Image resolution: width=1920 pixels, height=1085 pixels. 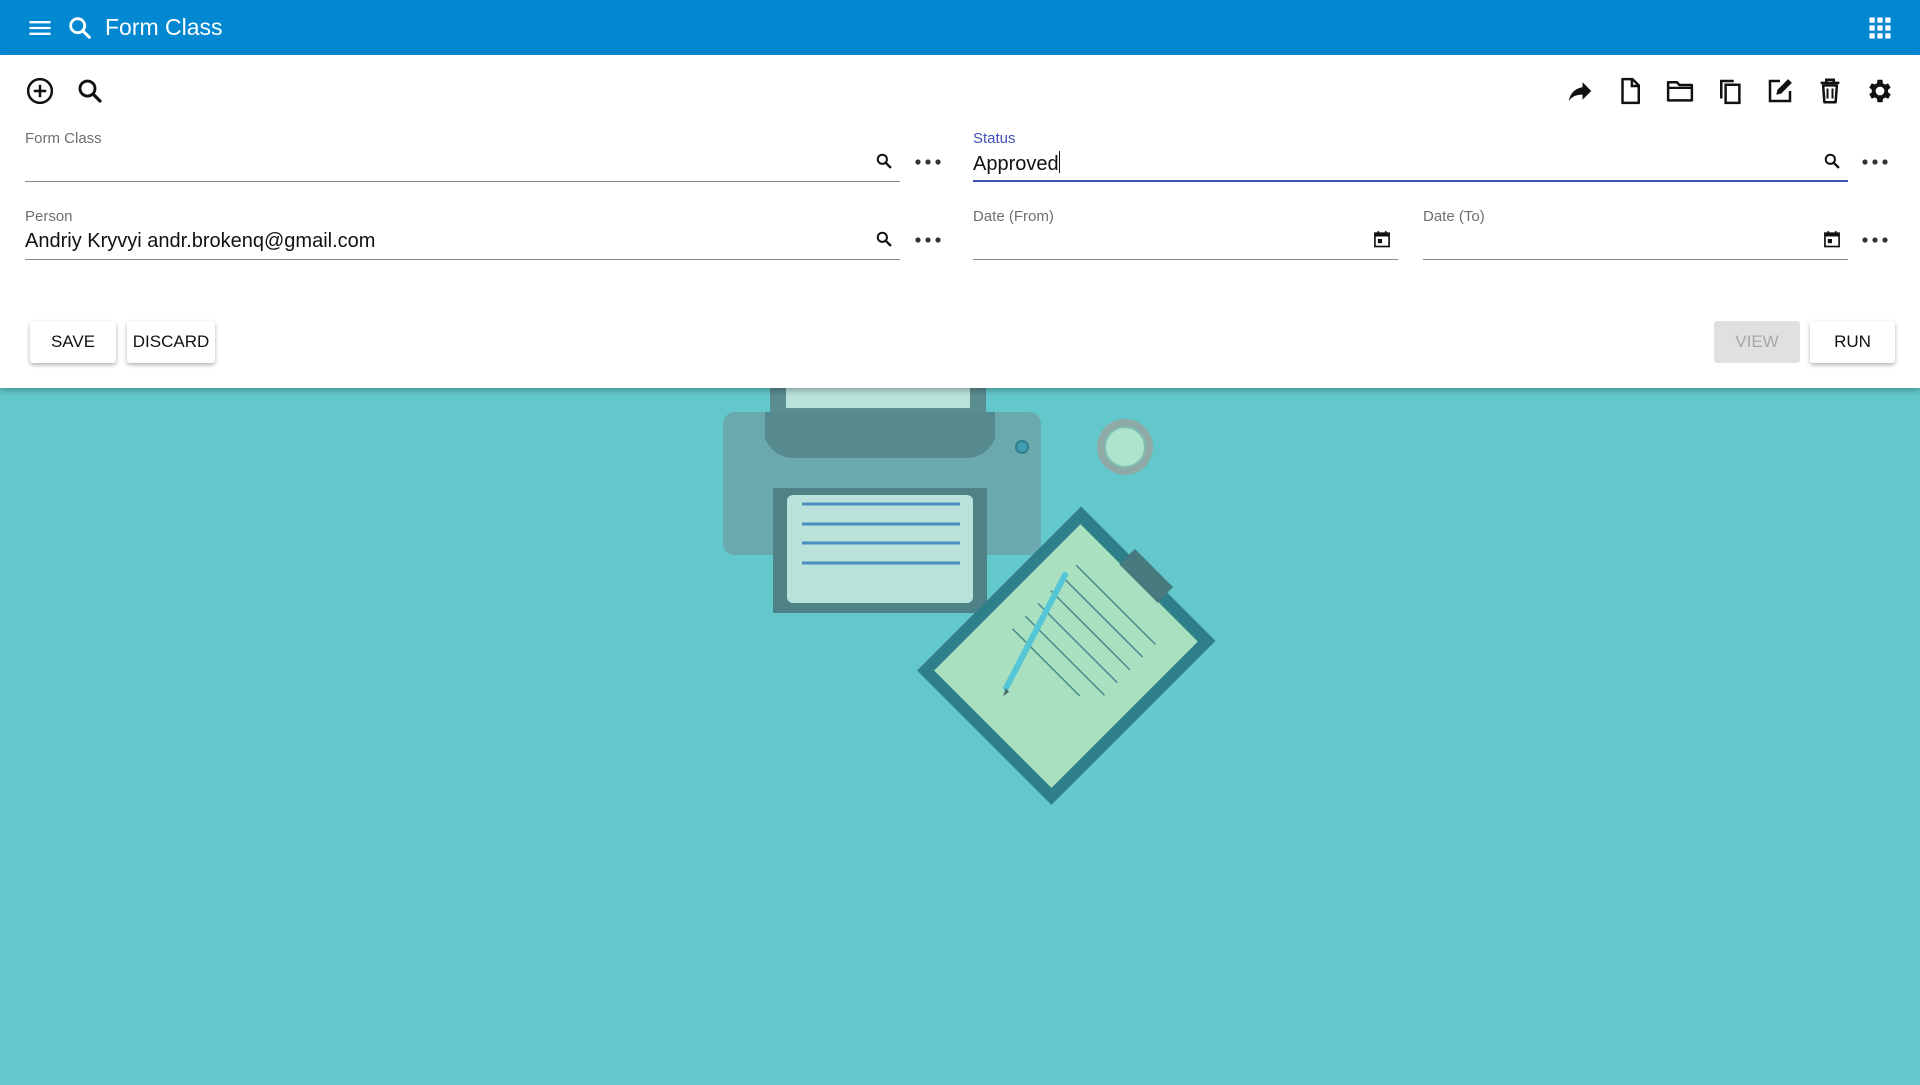 I want to click on status-more-icon, so click(x=1875, y=162).